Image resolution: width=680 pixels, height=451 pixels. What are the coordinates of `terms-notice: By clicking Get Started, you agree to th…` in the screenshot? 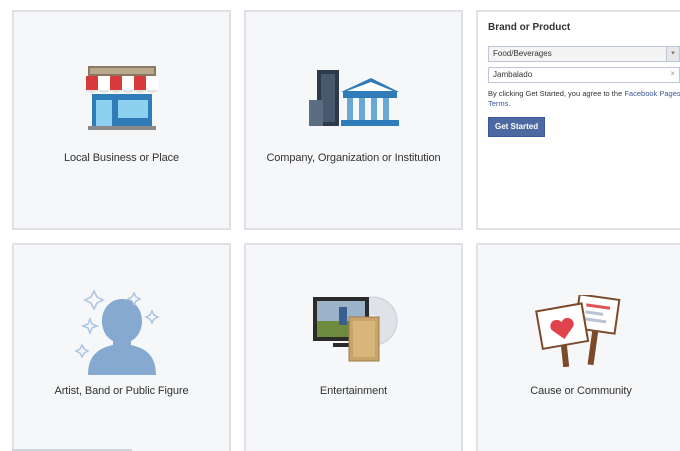 It's located at (584, 99).